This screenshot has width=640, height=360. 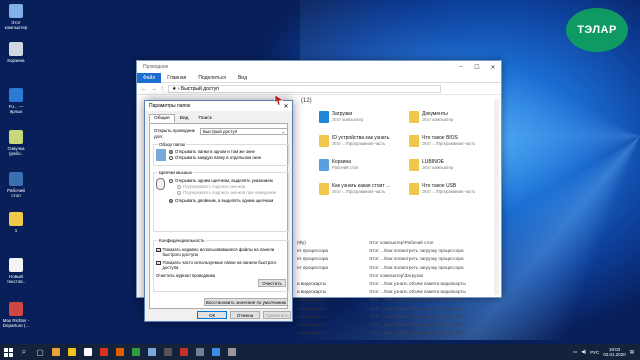 What do you see at coordinates (218, 117) in the screenshot?
I see `dialog-tabs: Общие Вид Поиск` at bounding box center [218, 117].